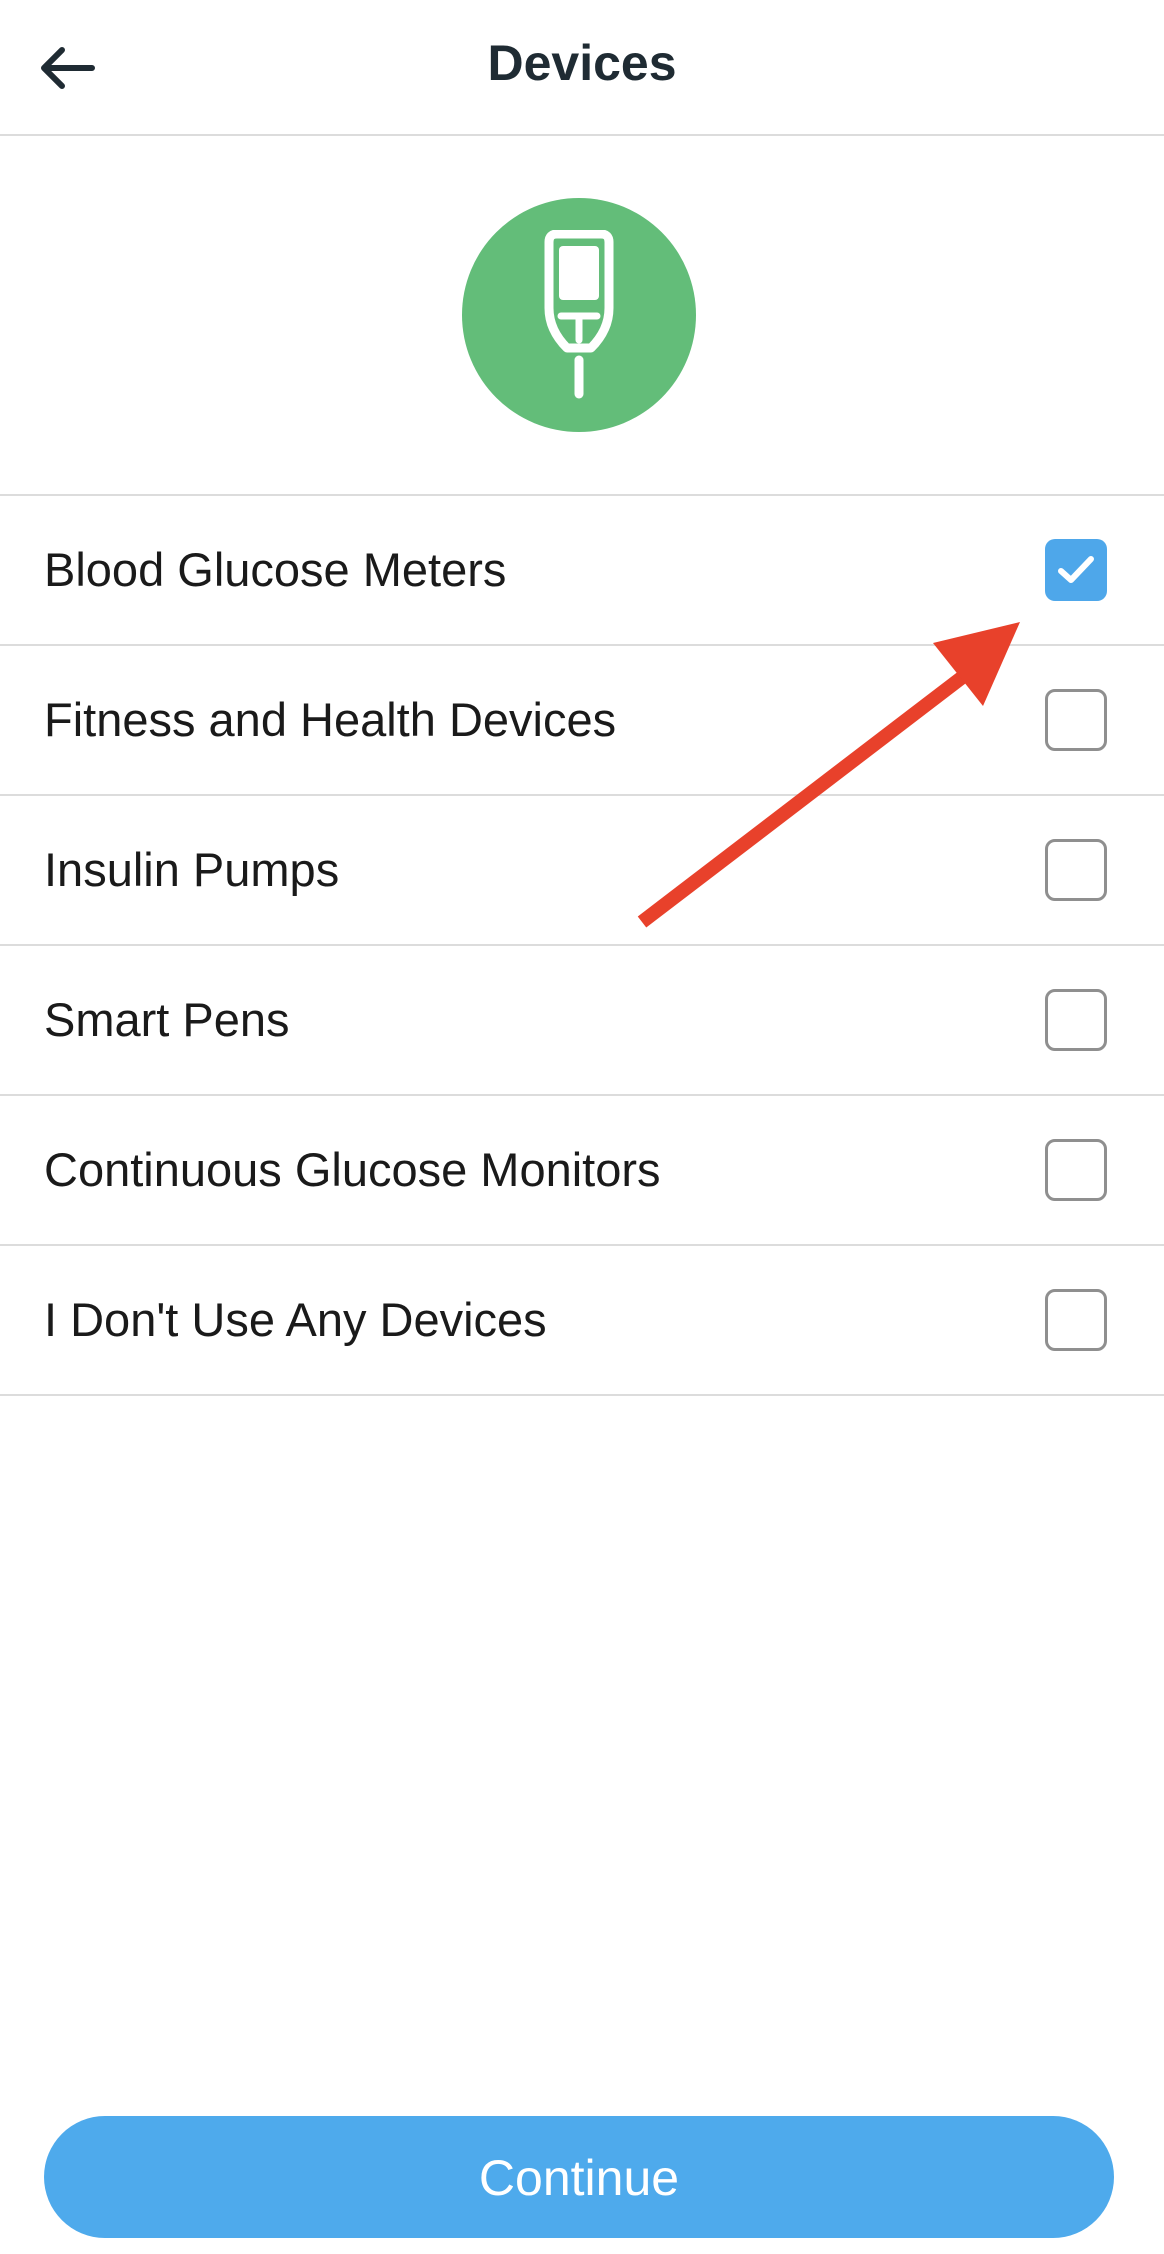 This screenshot has width=1164, height=2254. I want to click on device-row-cgm: Continuous Glucose Monitors, so click(582, 1171).